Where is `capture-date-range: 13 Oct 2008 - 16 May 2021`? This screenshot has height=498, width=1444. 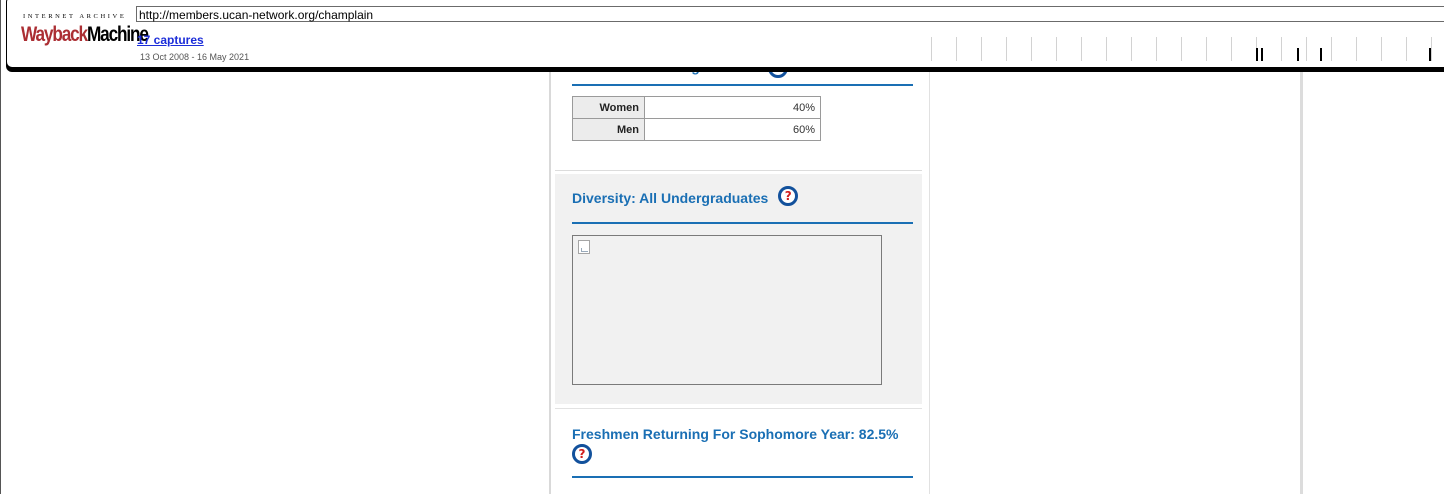 capture-date-range: 13 Oct 2008 - 16 May 2021 is located at coordinates (195, 57).